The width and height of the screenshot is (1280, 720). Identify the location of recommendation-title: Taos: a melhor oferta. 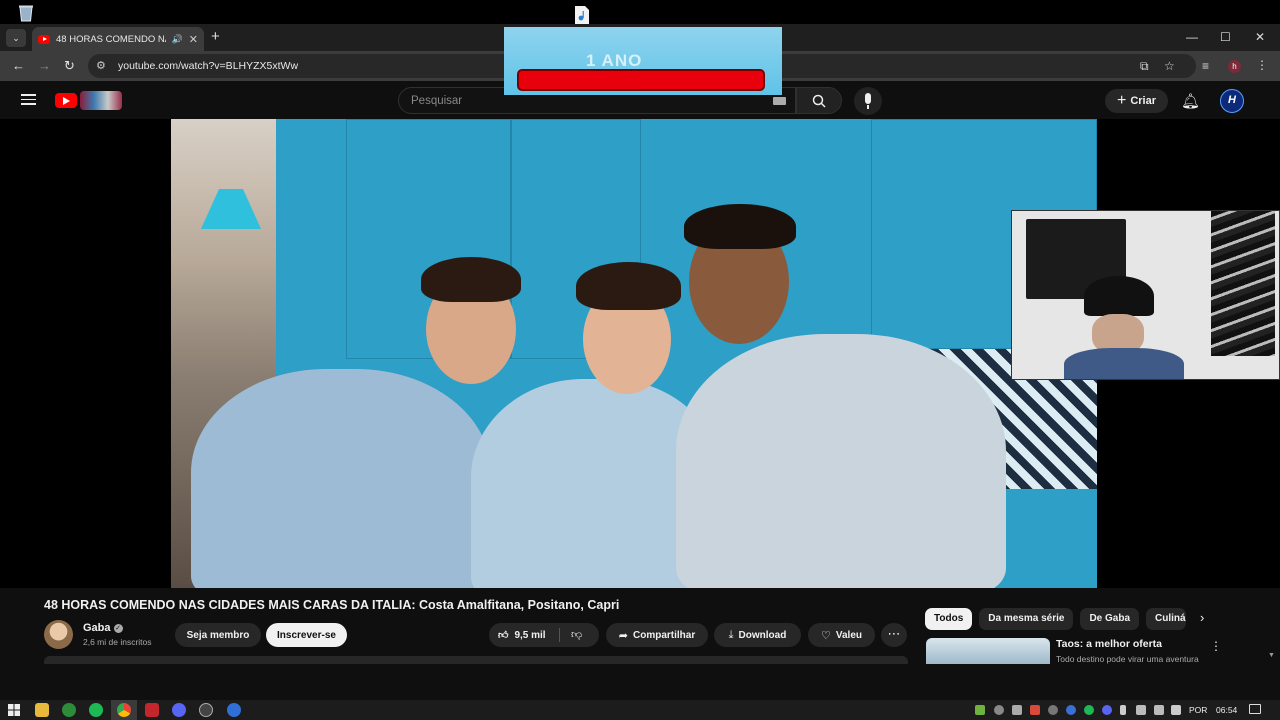
(1109, 644).